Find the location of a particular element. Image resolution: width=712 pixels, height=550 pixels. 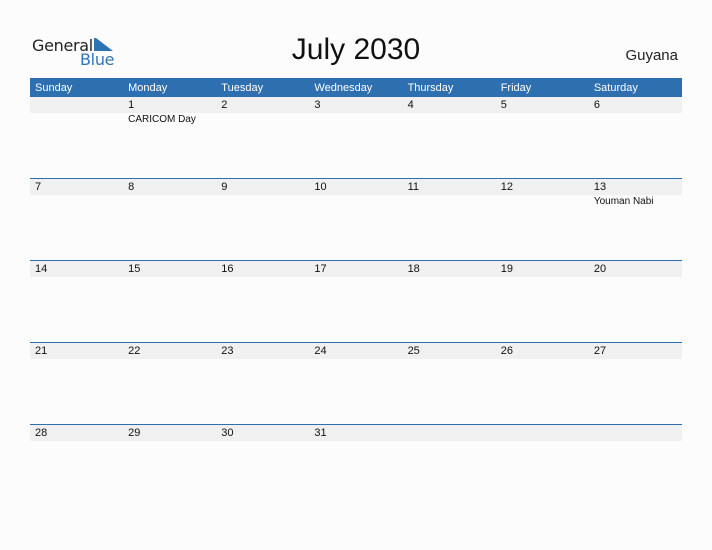

calendar-title: July 2030 is located at coordinates (356, 49).